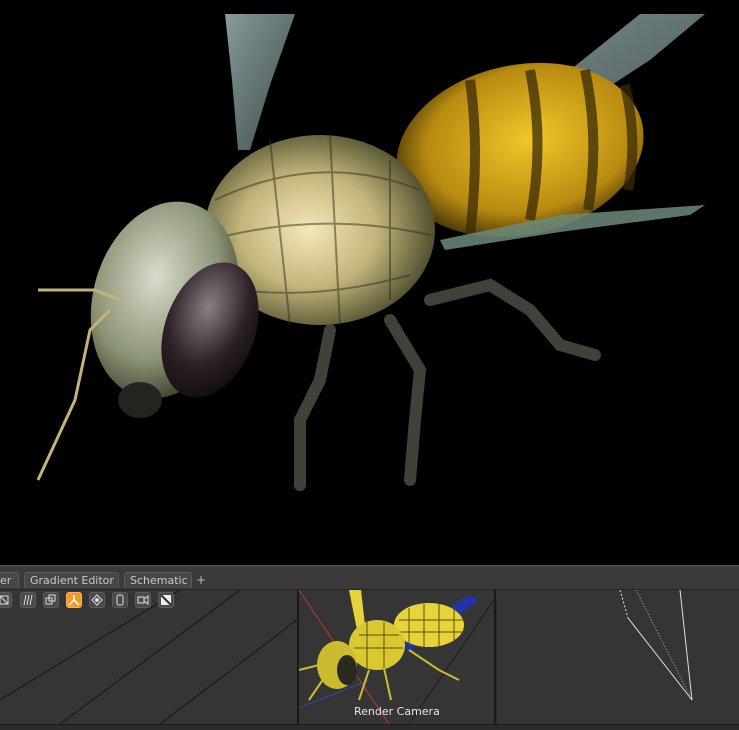 The height and width of the screenshot is (730, 739). What do you see at coordinates (369, 579) in the screenshot?
I see `panel-tab-strip: er Gradient Editor Schematic +` at bounding box center [369, 579].